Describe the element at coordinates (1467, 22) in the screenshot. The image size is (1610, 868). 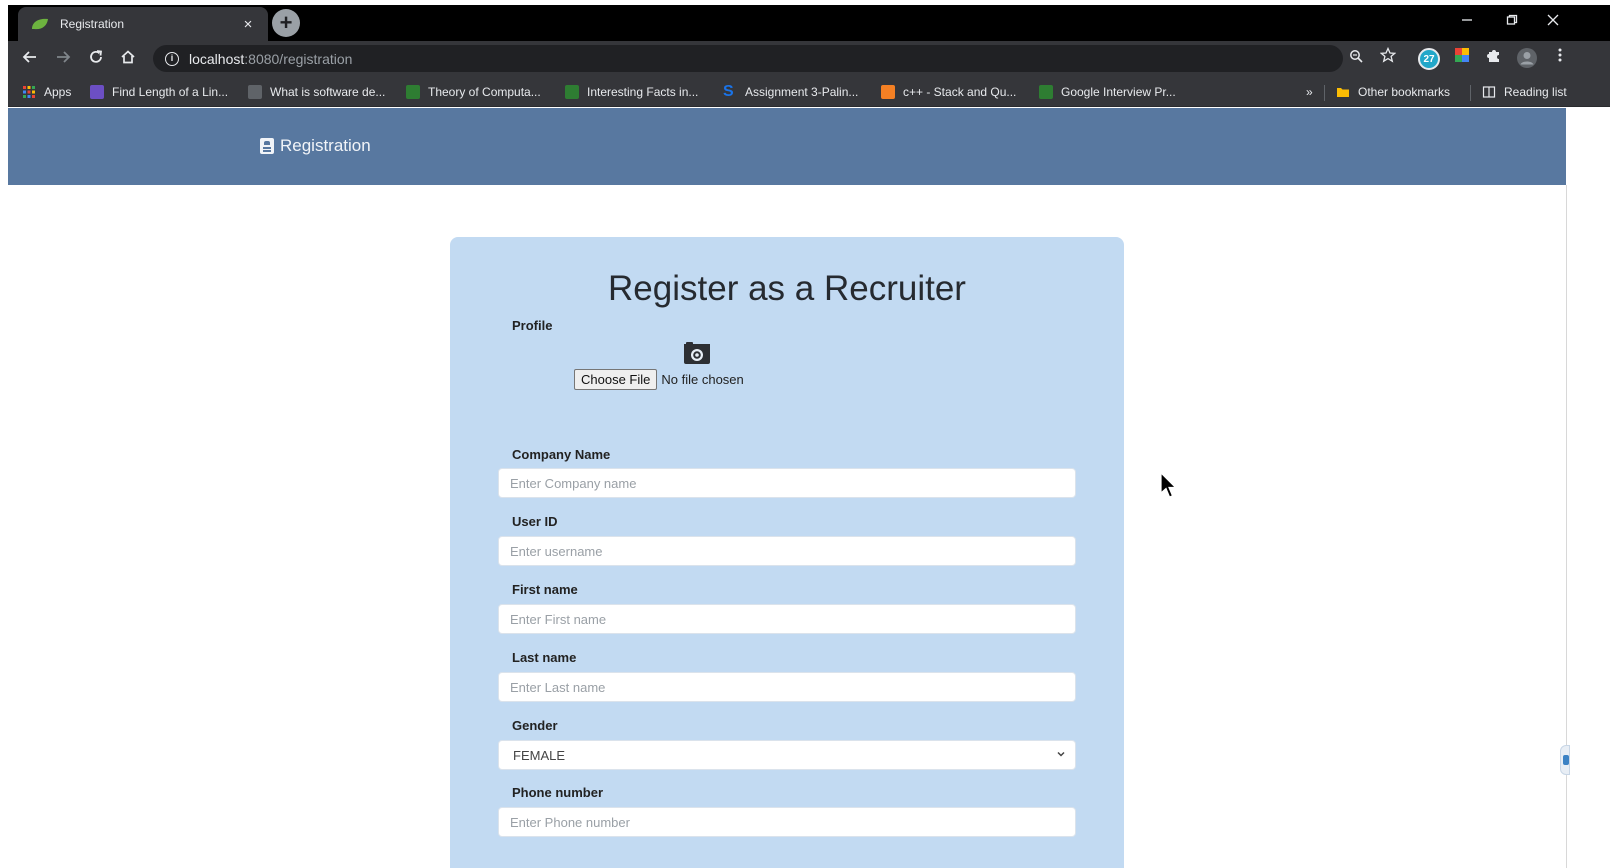
I see `minimize-icon` at that location.